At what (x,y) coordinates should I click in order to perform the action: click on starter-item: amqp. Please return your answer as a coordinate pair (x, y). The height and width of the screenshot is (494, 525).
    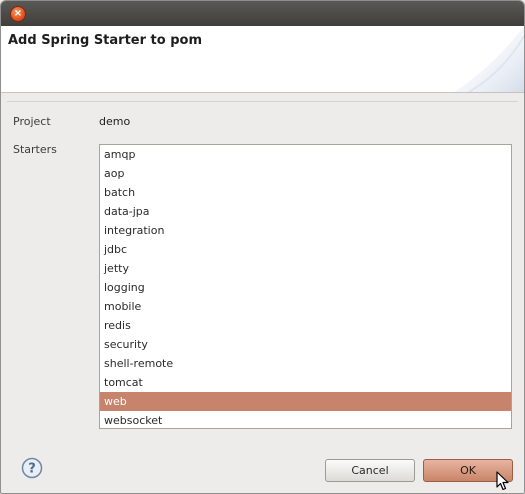
    Looking at the image, I should click on (305, 154).